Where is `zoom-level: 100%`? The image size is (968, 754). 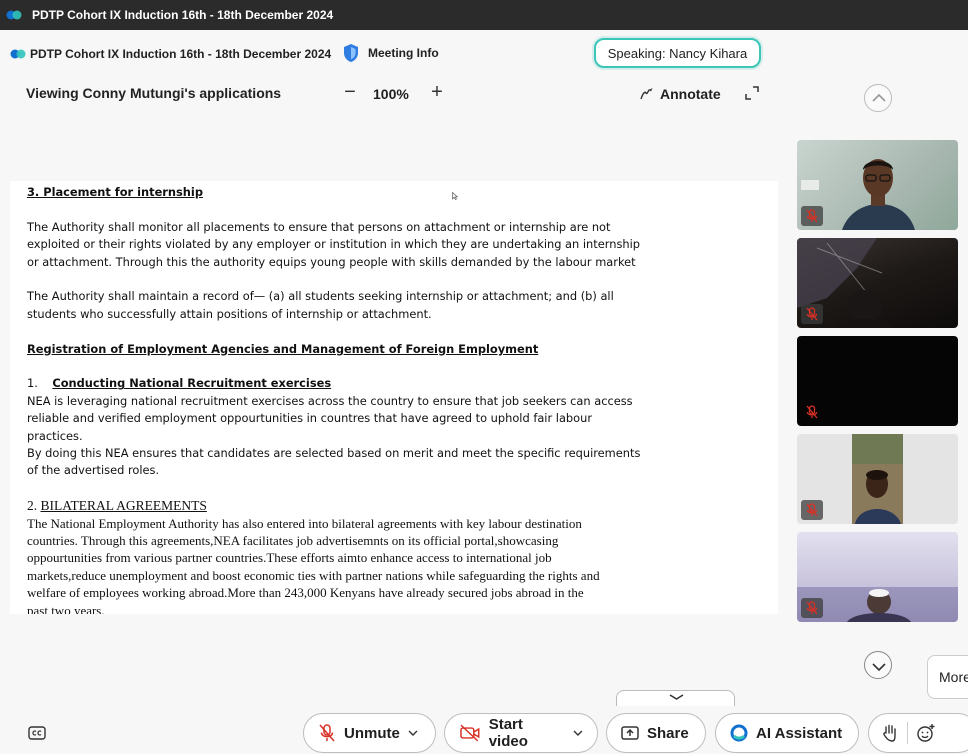
zoom-level: 100% is located at coordinates (391, 94).